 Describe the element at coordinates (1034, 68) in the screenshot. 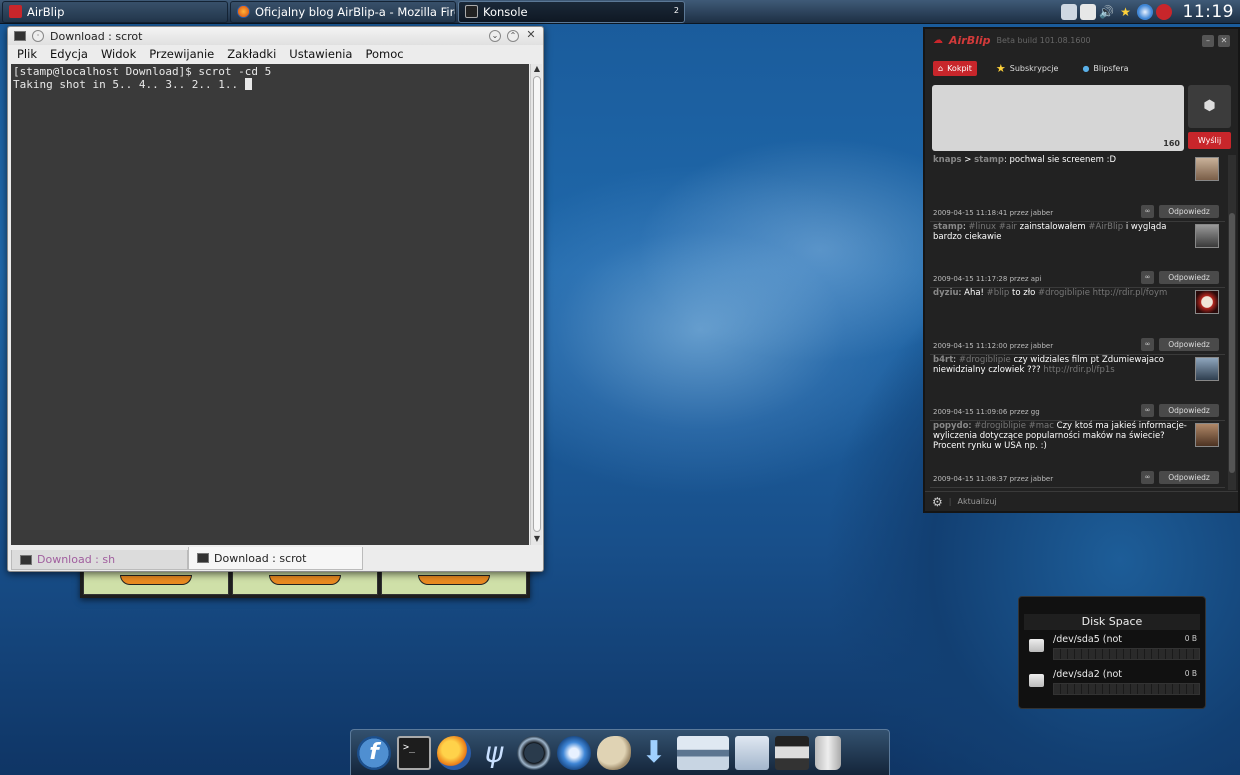

I see `nav-label: Subskrypcje` at that location.